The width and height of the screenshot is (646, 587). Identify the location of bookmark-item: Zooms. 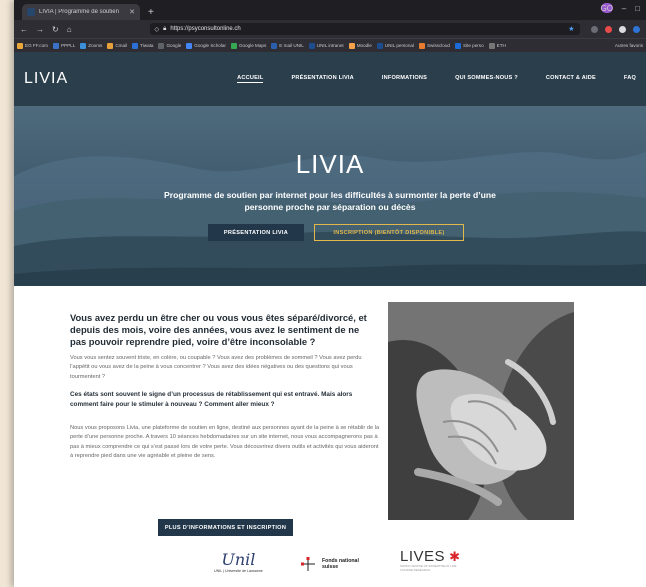
(91, 45).